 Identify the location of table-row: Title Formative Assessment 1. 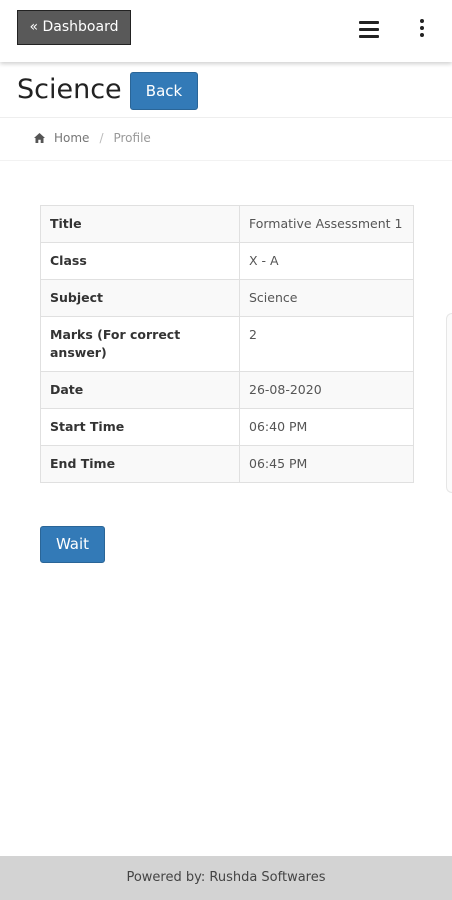
(227, 224).